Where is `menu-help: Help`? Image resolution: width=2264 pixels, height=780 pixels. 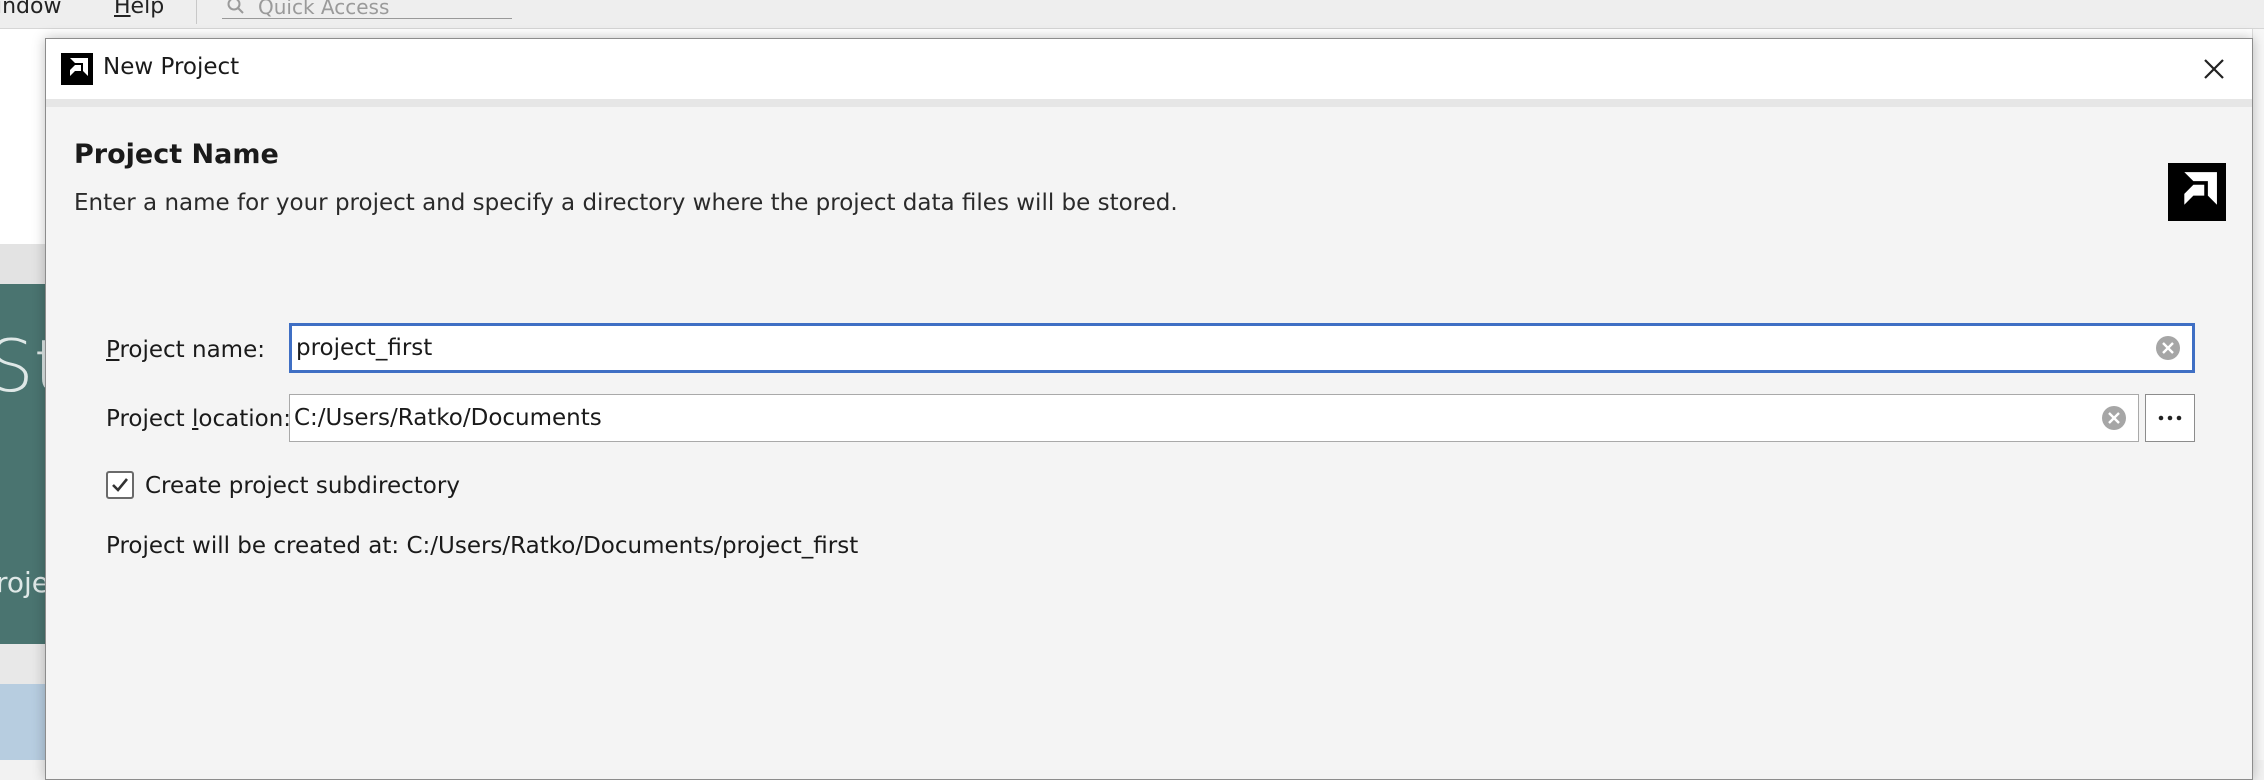
menu-help: Help is located at coordinates (139, 9).